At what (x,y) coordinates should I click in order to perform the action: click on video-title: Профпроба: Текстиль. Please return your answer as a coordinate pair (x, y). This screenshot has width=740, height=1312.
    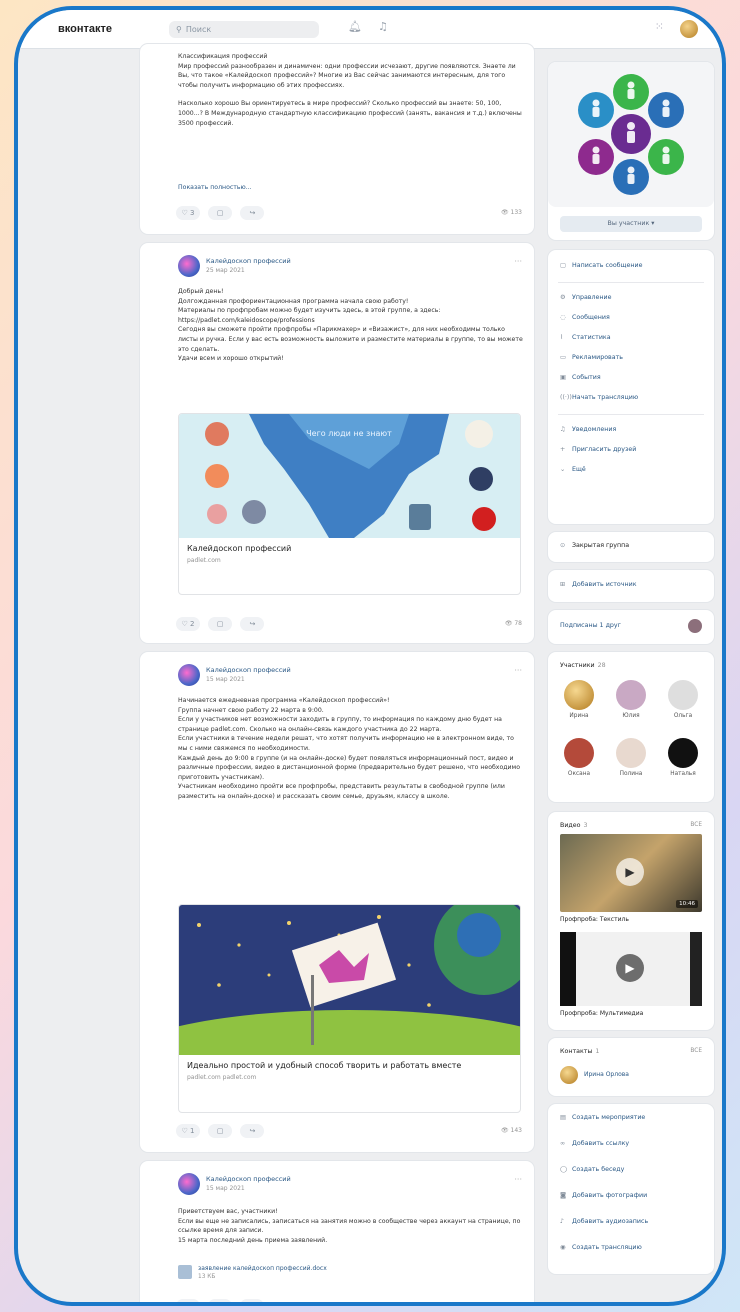
    Looking at the image, I should click on (594, 919).